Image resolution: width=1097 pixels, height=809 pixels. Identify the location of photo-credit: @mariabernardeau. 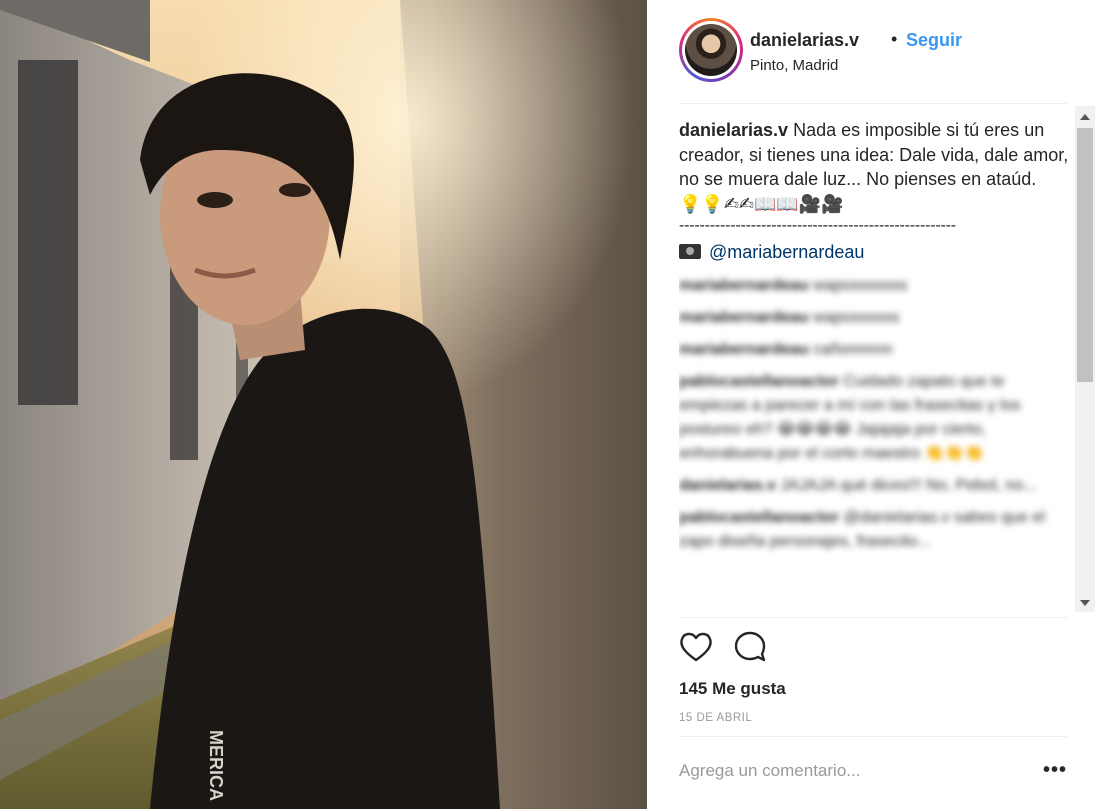
(875, 252).